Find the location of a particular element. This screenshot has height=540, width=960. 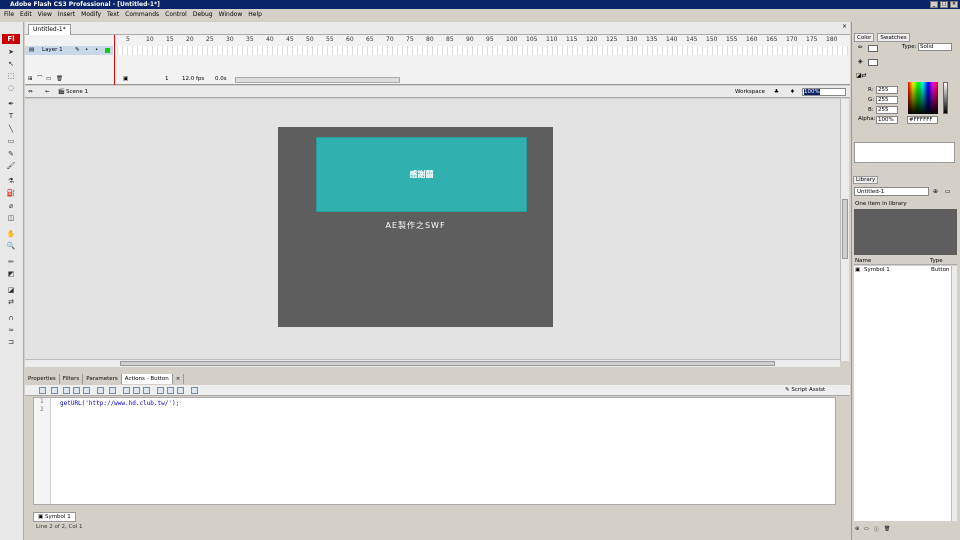

script-assist-button: ✎ Script Assist is located at coordinates (805, 390).